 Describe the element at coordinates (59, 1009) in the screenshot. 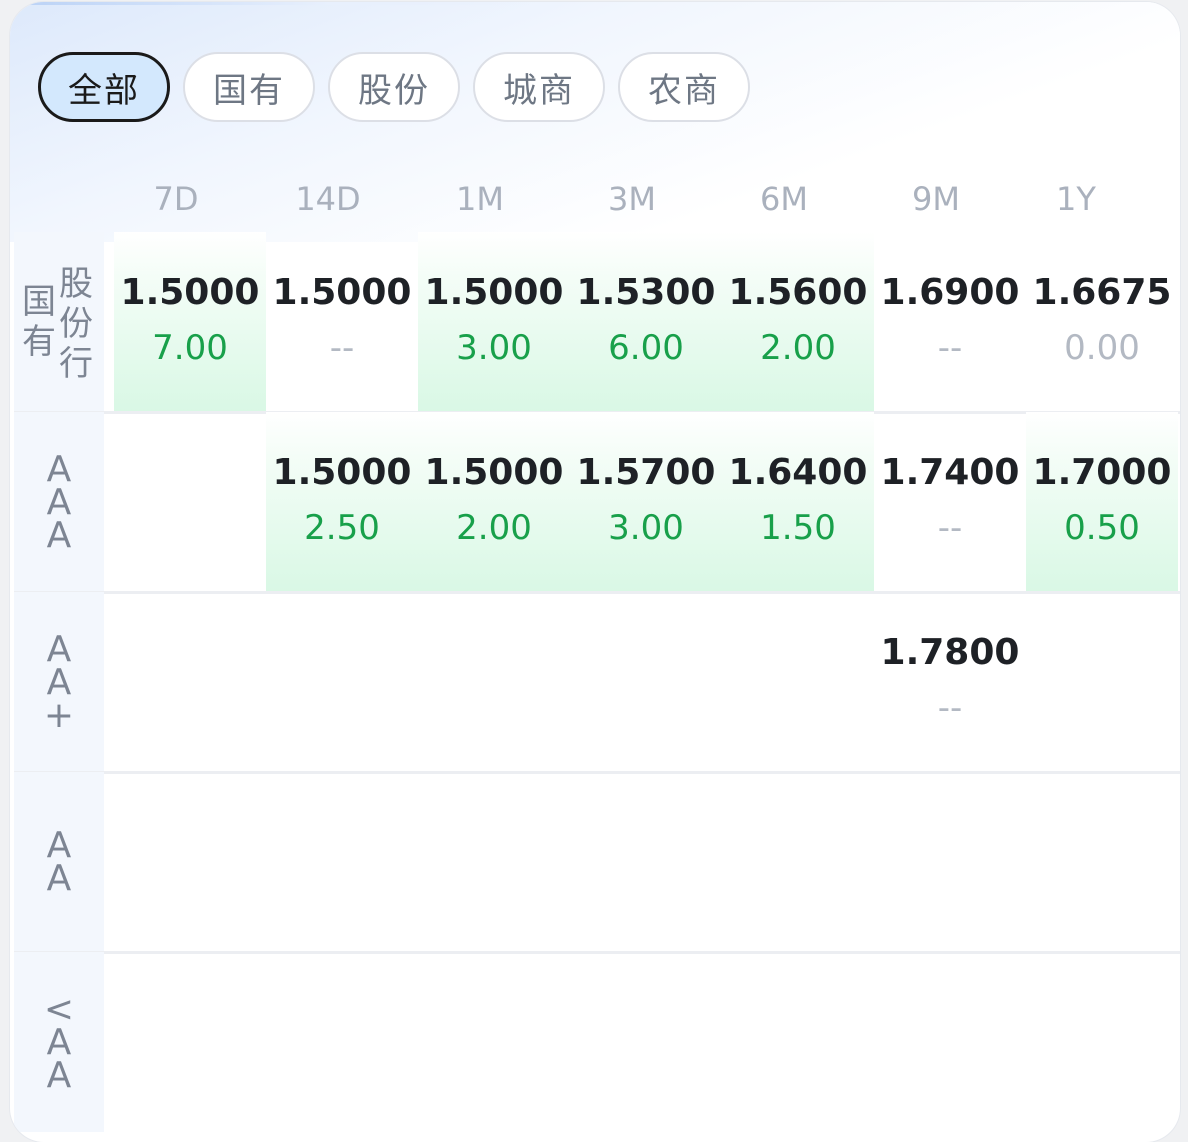

I see `row-label-char: <` at that location.